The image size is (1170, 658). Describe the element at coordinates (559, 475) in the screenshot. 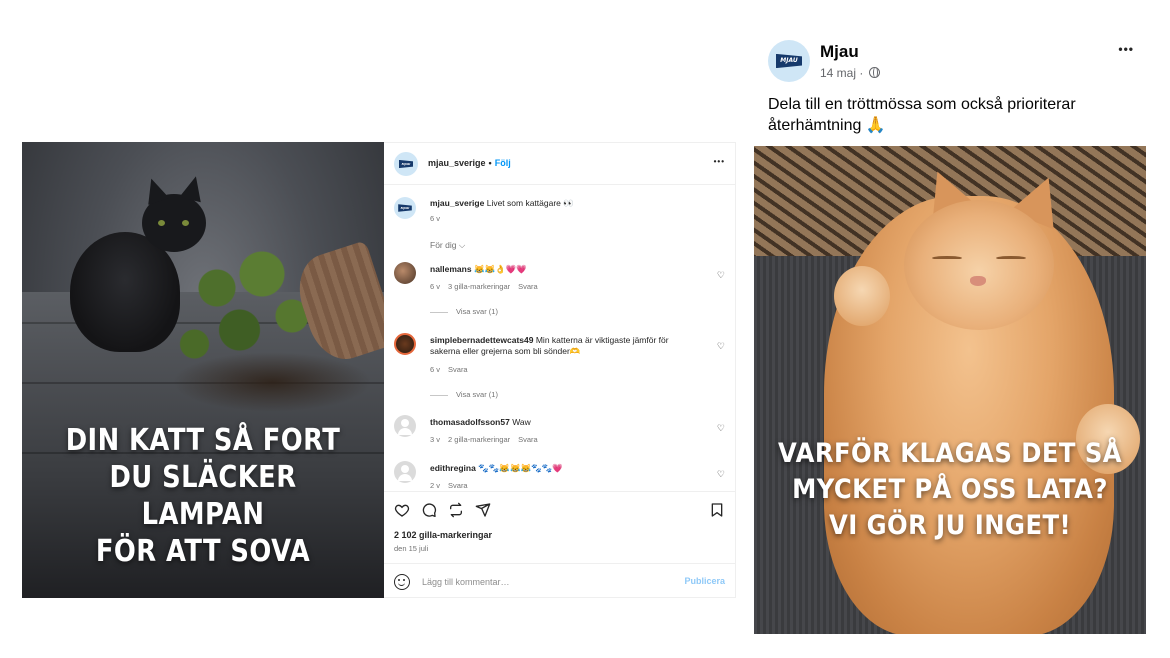

I see `comment-item: edithregina 🐾🐾😹😹😹🐾🐾💗 2 v Svara ♡` at that location.